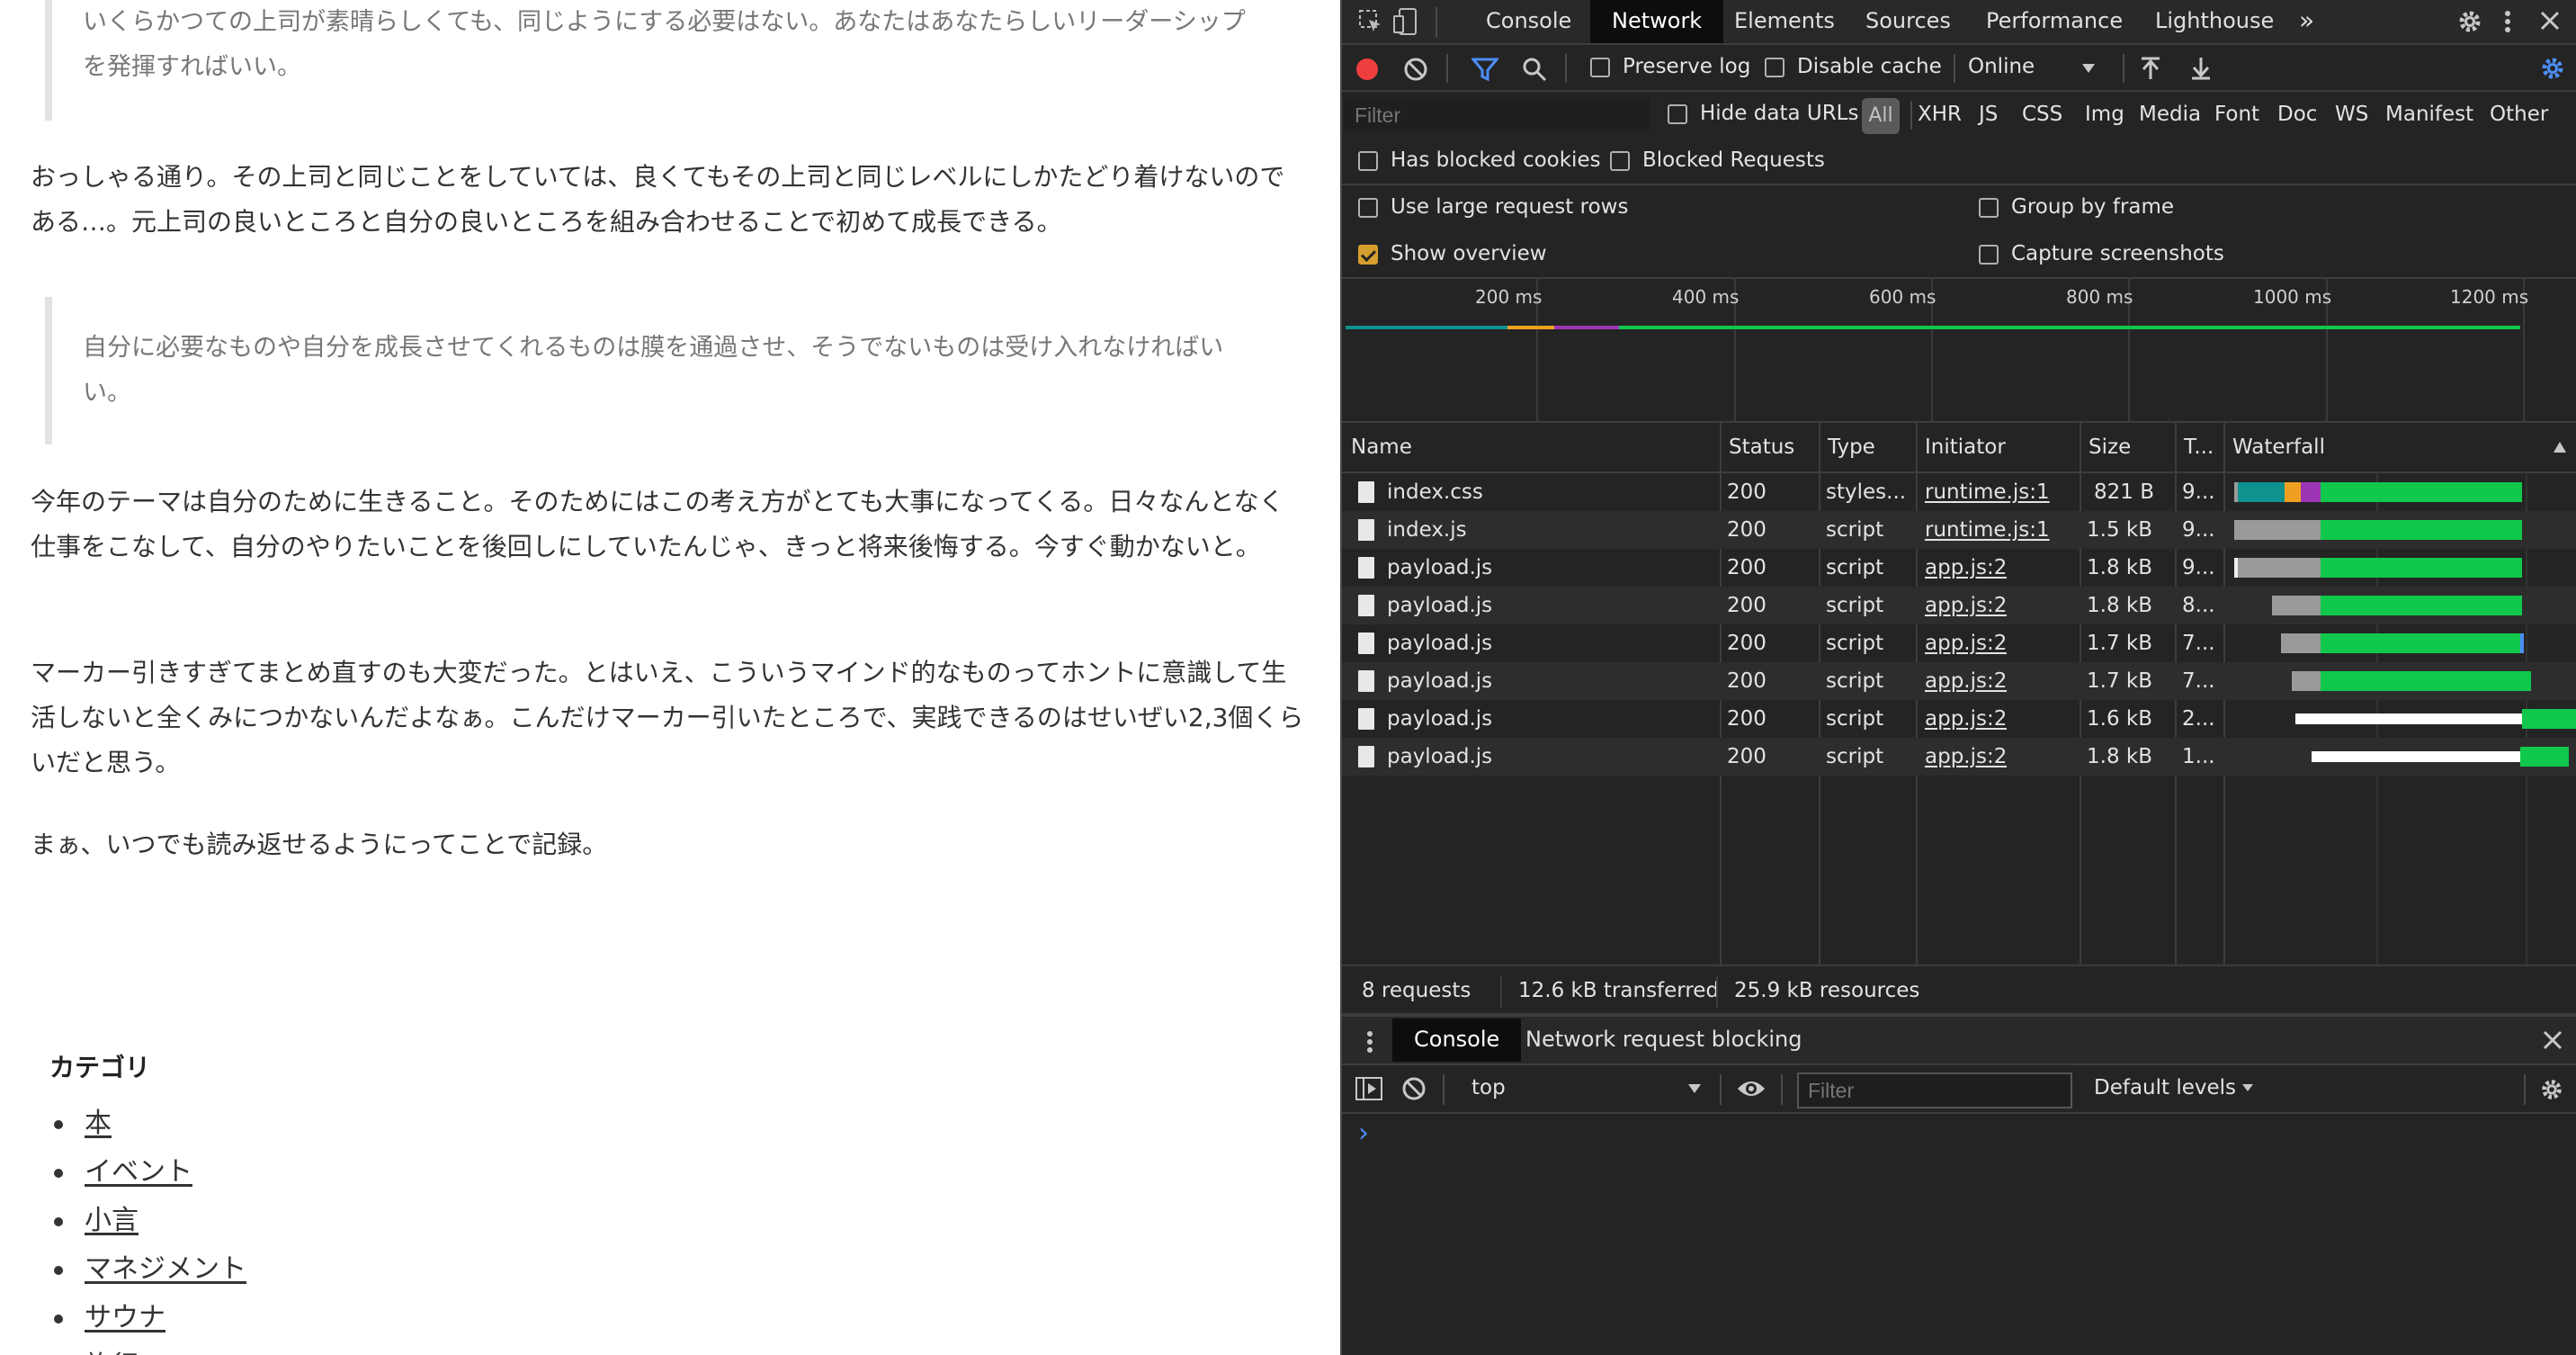 Image resolution: width=2576 pixels, height=1355 pixels. What do you see at coordinates (1774, 67) in the screenshot?
I see `disable-cache-checkbox` at bounding box center [1774, 67].